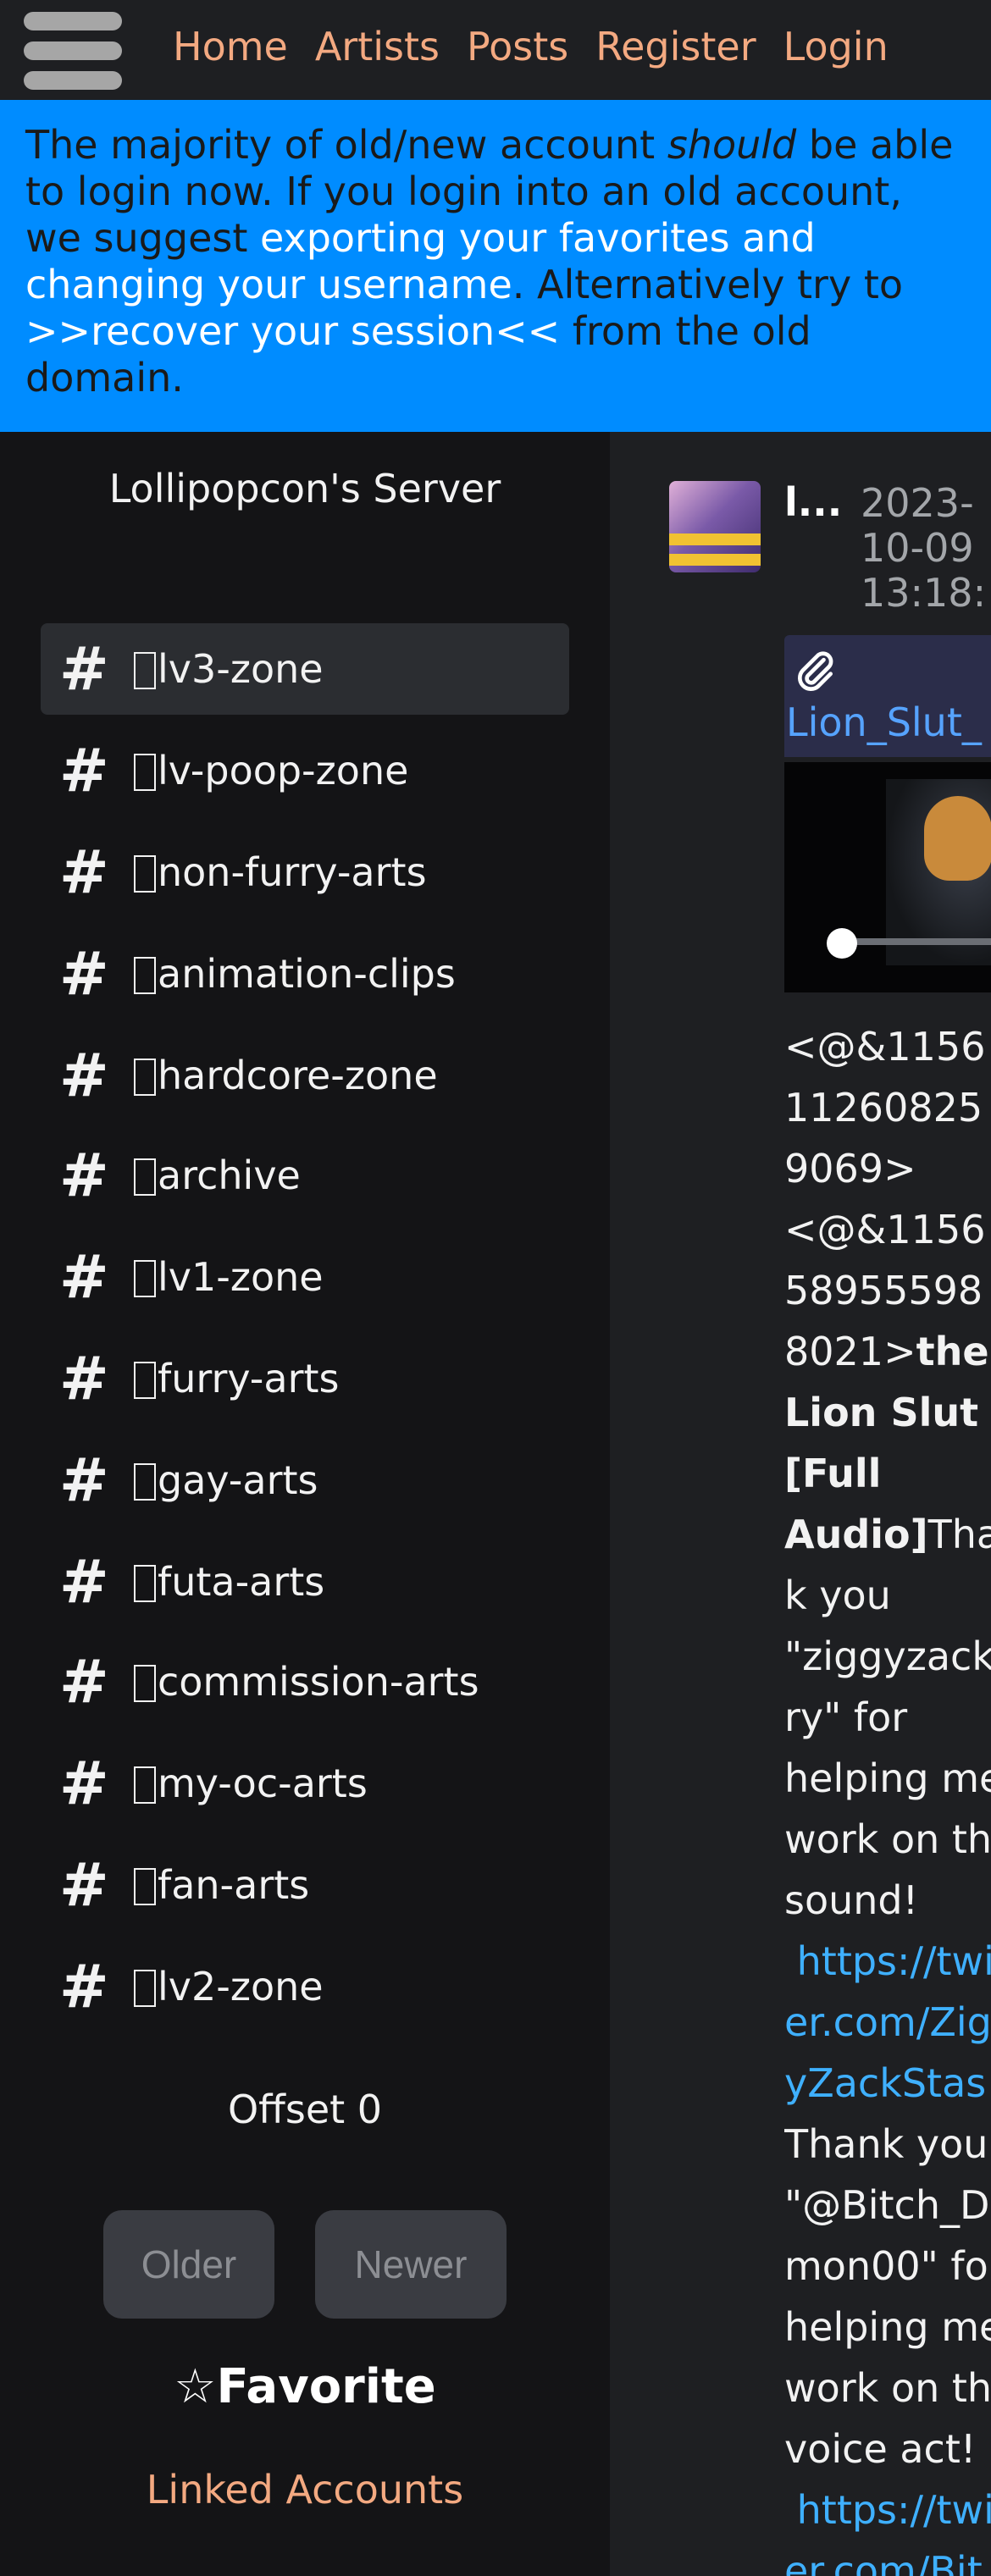 This screenshot has width=991, height=2576. What do you see at coordinates (924, 548) in the screenshot?
I see `message-timestamp: 2023- 10-09 13:18:` at bounding box center [924, 548].